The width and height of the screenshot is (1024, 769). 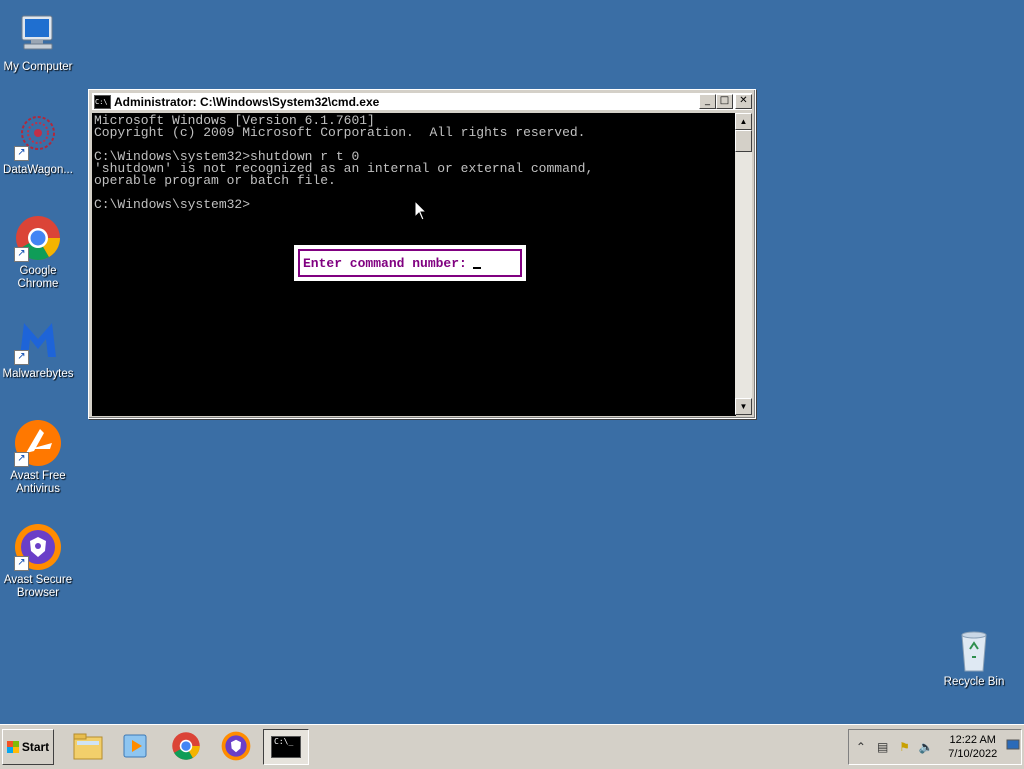 What do you see at coordinates (38, 341) in the screenshot?
I see `malwarebytes-icon: ↗` at bounding box center [38, 341].